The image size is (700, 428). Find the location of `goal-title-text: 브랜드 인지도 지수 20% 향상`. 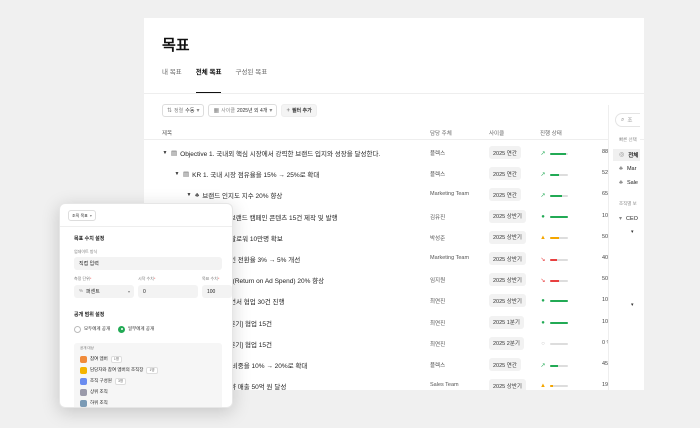

goal-title-text: 브랜드 인지도 지수 20% 향상 is located at coordinates (242, 197).